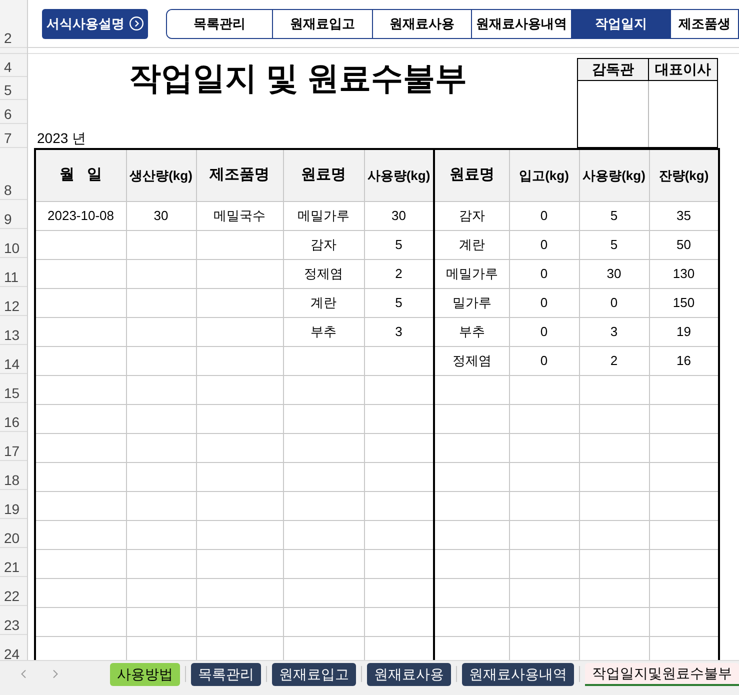  What do you see at coordinates (662, 674) in the screenshot?
I see `sheet-tab: 작업일지및원료수불부` at bounding box center [662, 674].